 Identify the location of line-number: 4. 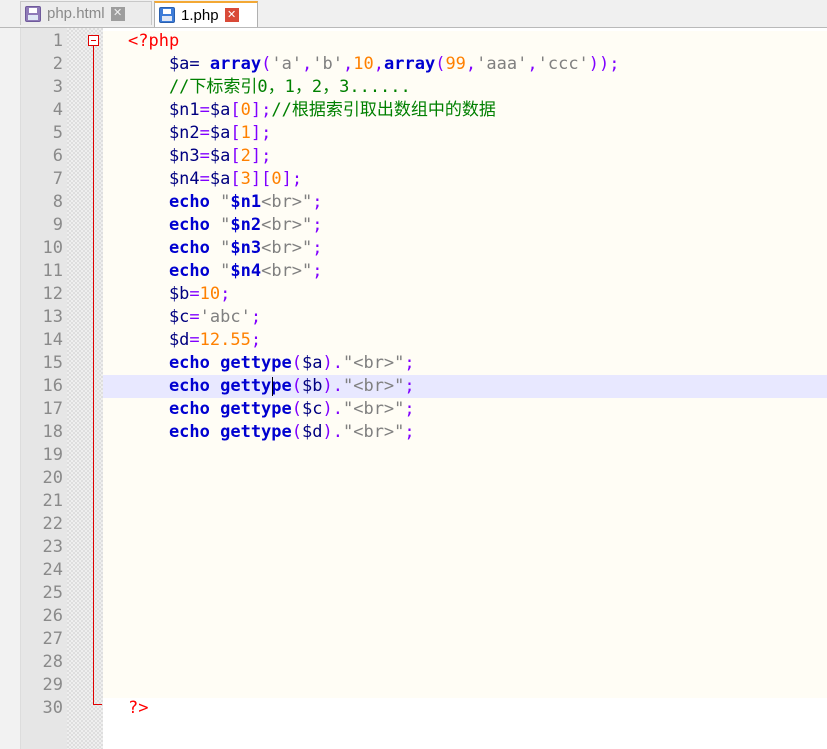
(57, 110).